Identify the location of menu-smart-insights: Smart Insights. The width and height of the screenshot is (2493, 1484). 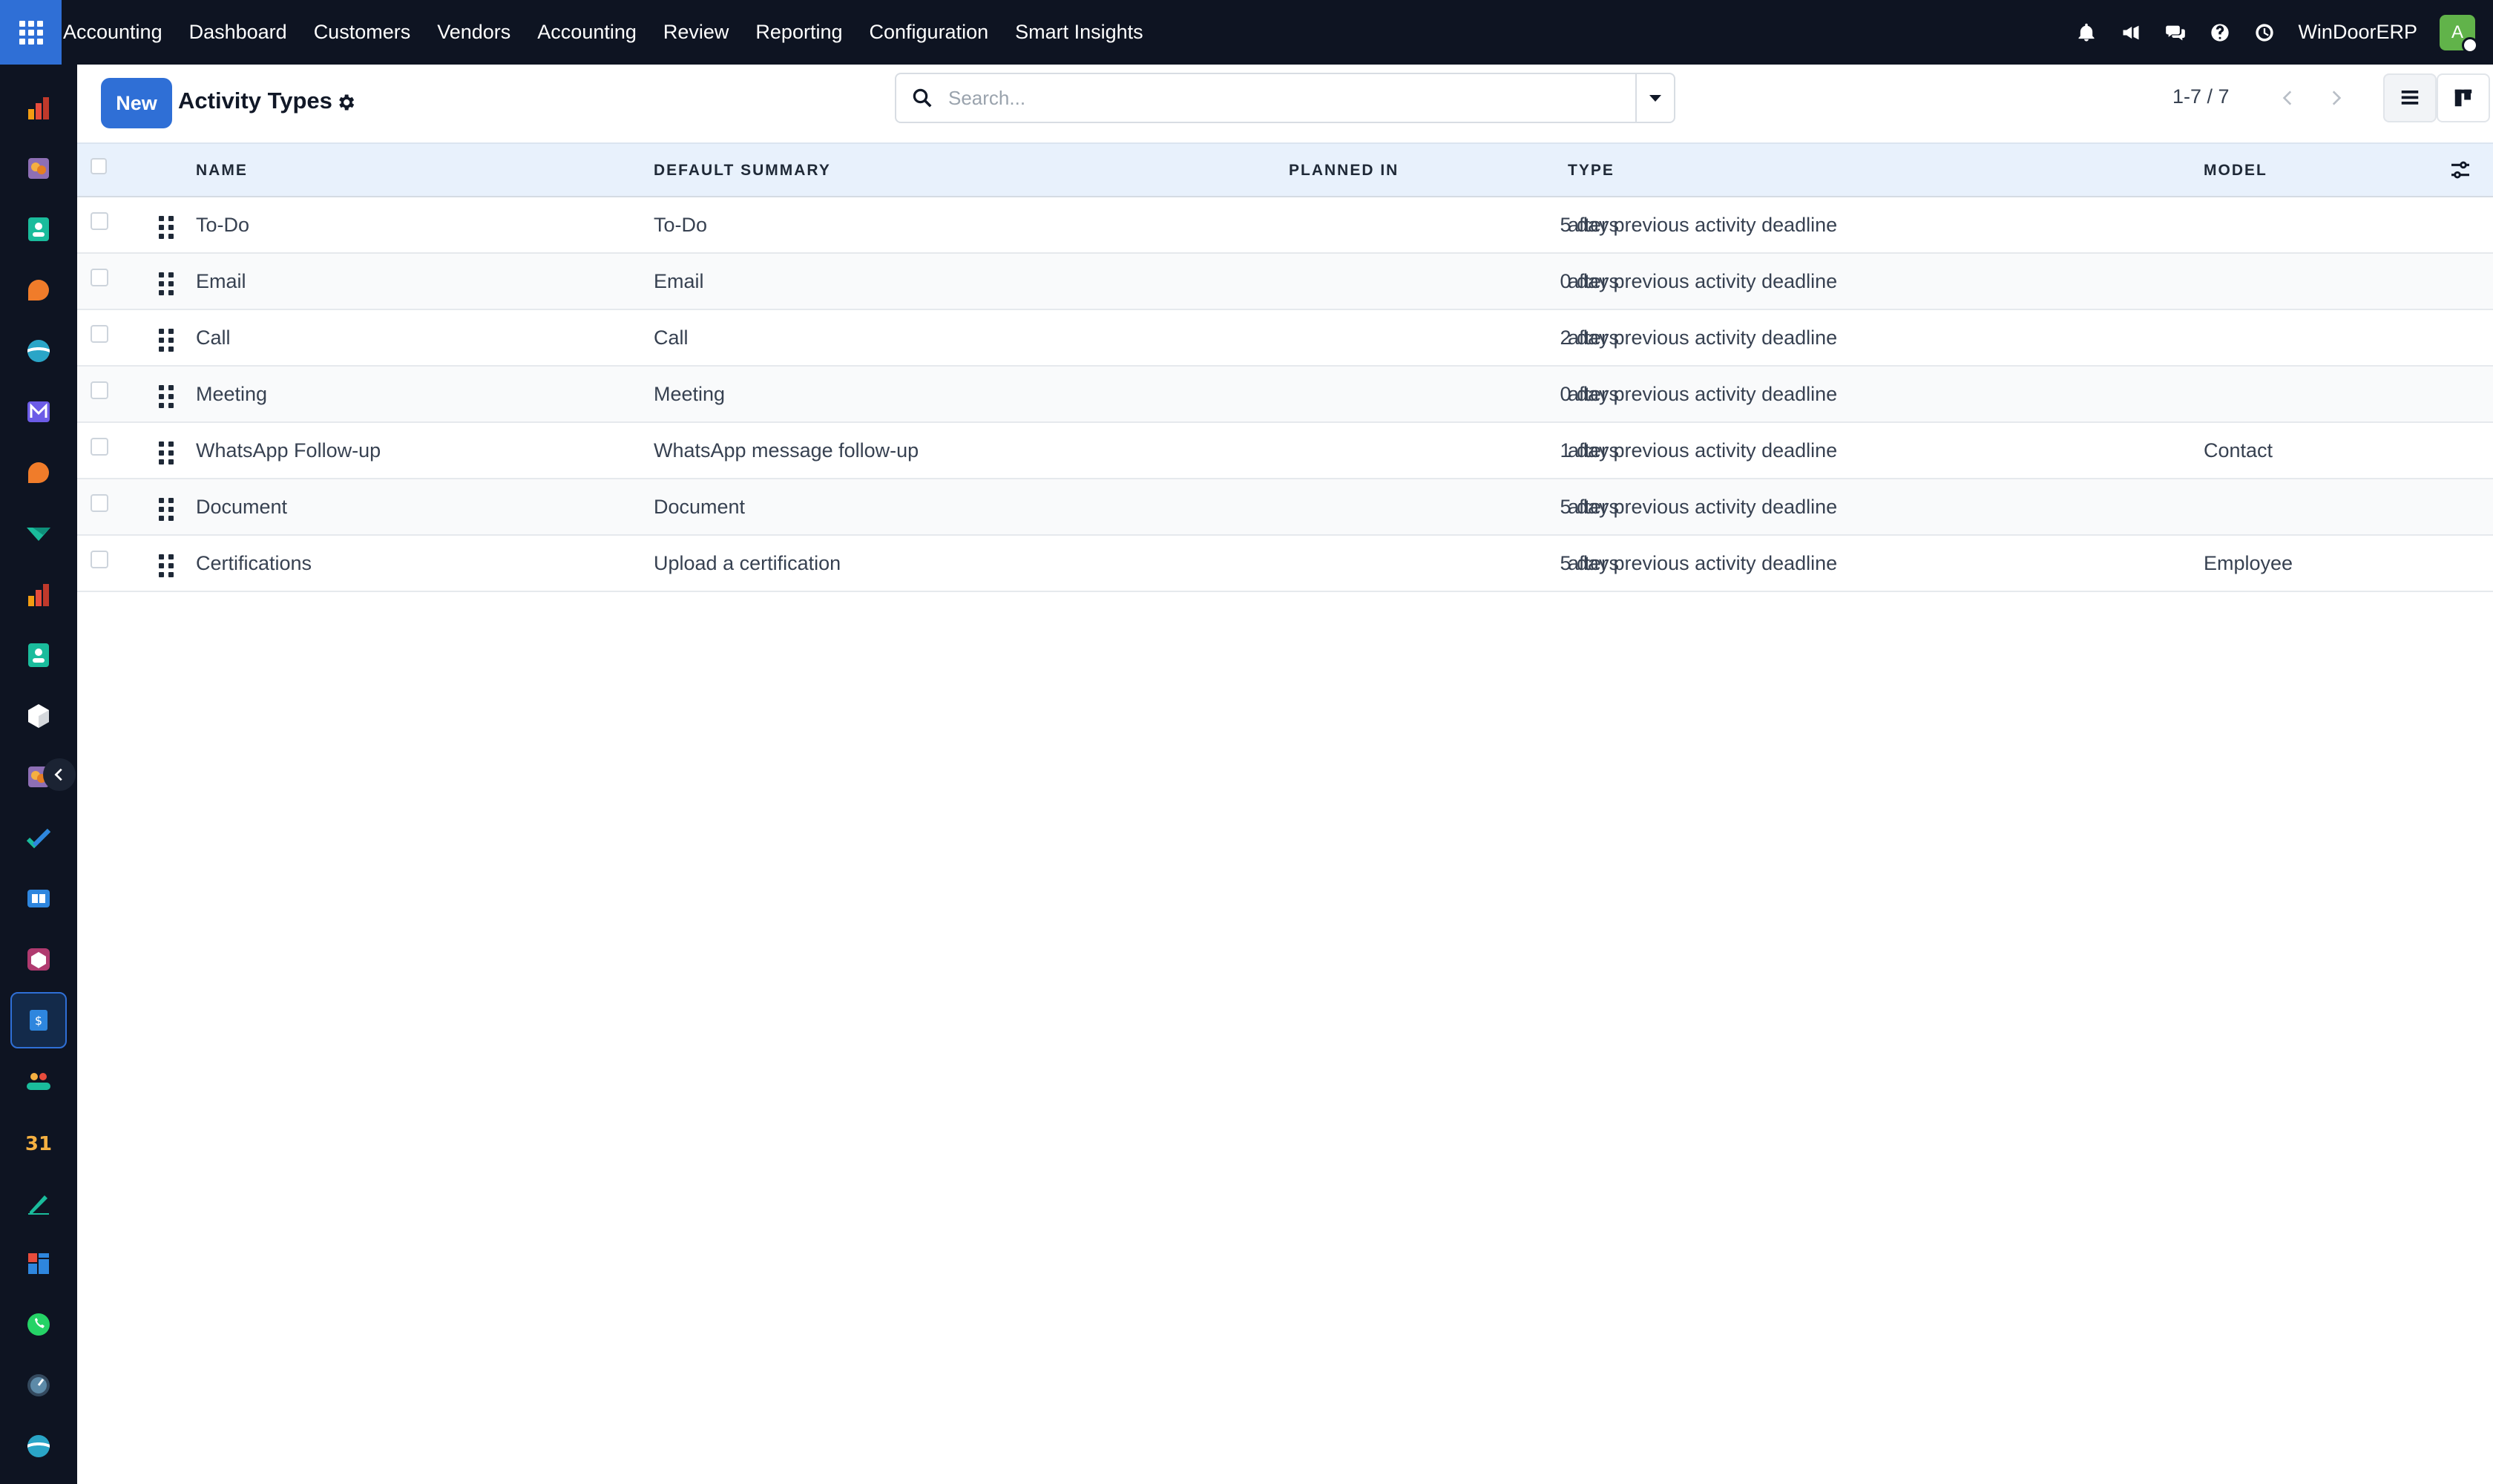
(1079, 32).